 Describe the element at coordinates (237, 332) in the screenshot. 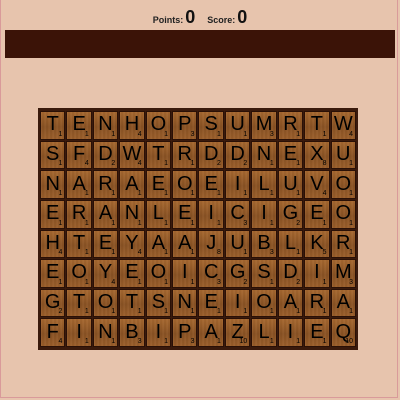

I see `letter-tile: Z 10` at that location.